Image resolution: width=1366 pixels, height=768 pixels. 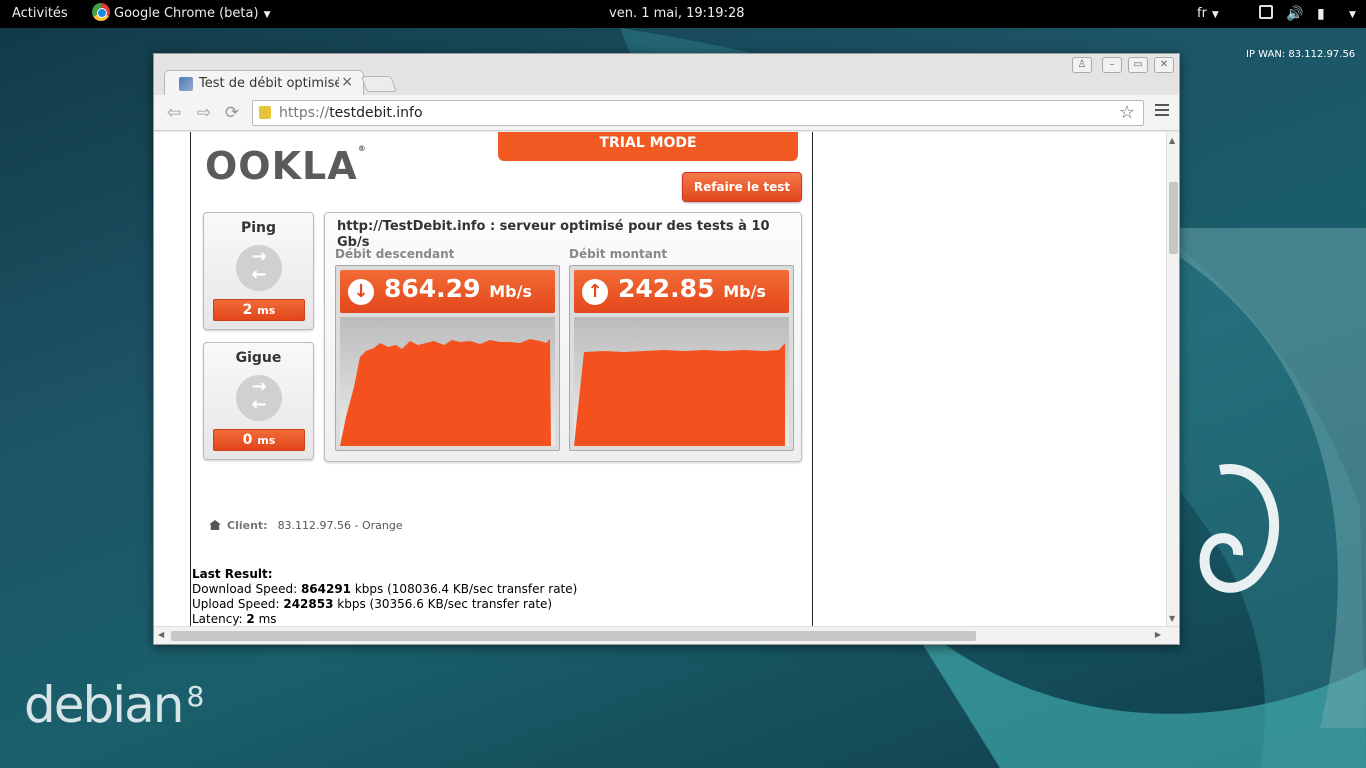 I want to click on bookmark-star-icon: ☆, so click(x=1127, y=112).